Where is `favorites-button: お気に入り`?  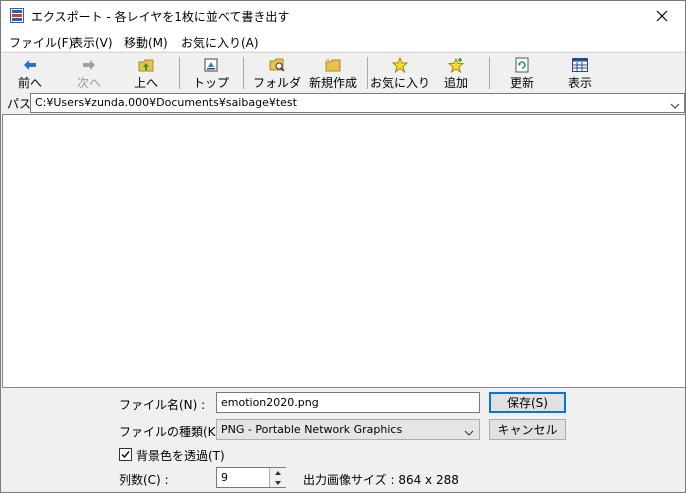
favorites-button: お気に入り is located at coordinates (400, 73).